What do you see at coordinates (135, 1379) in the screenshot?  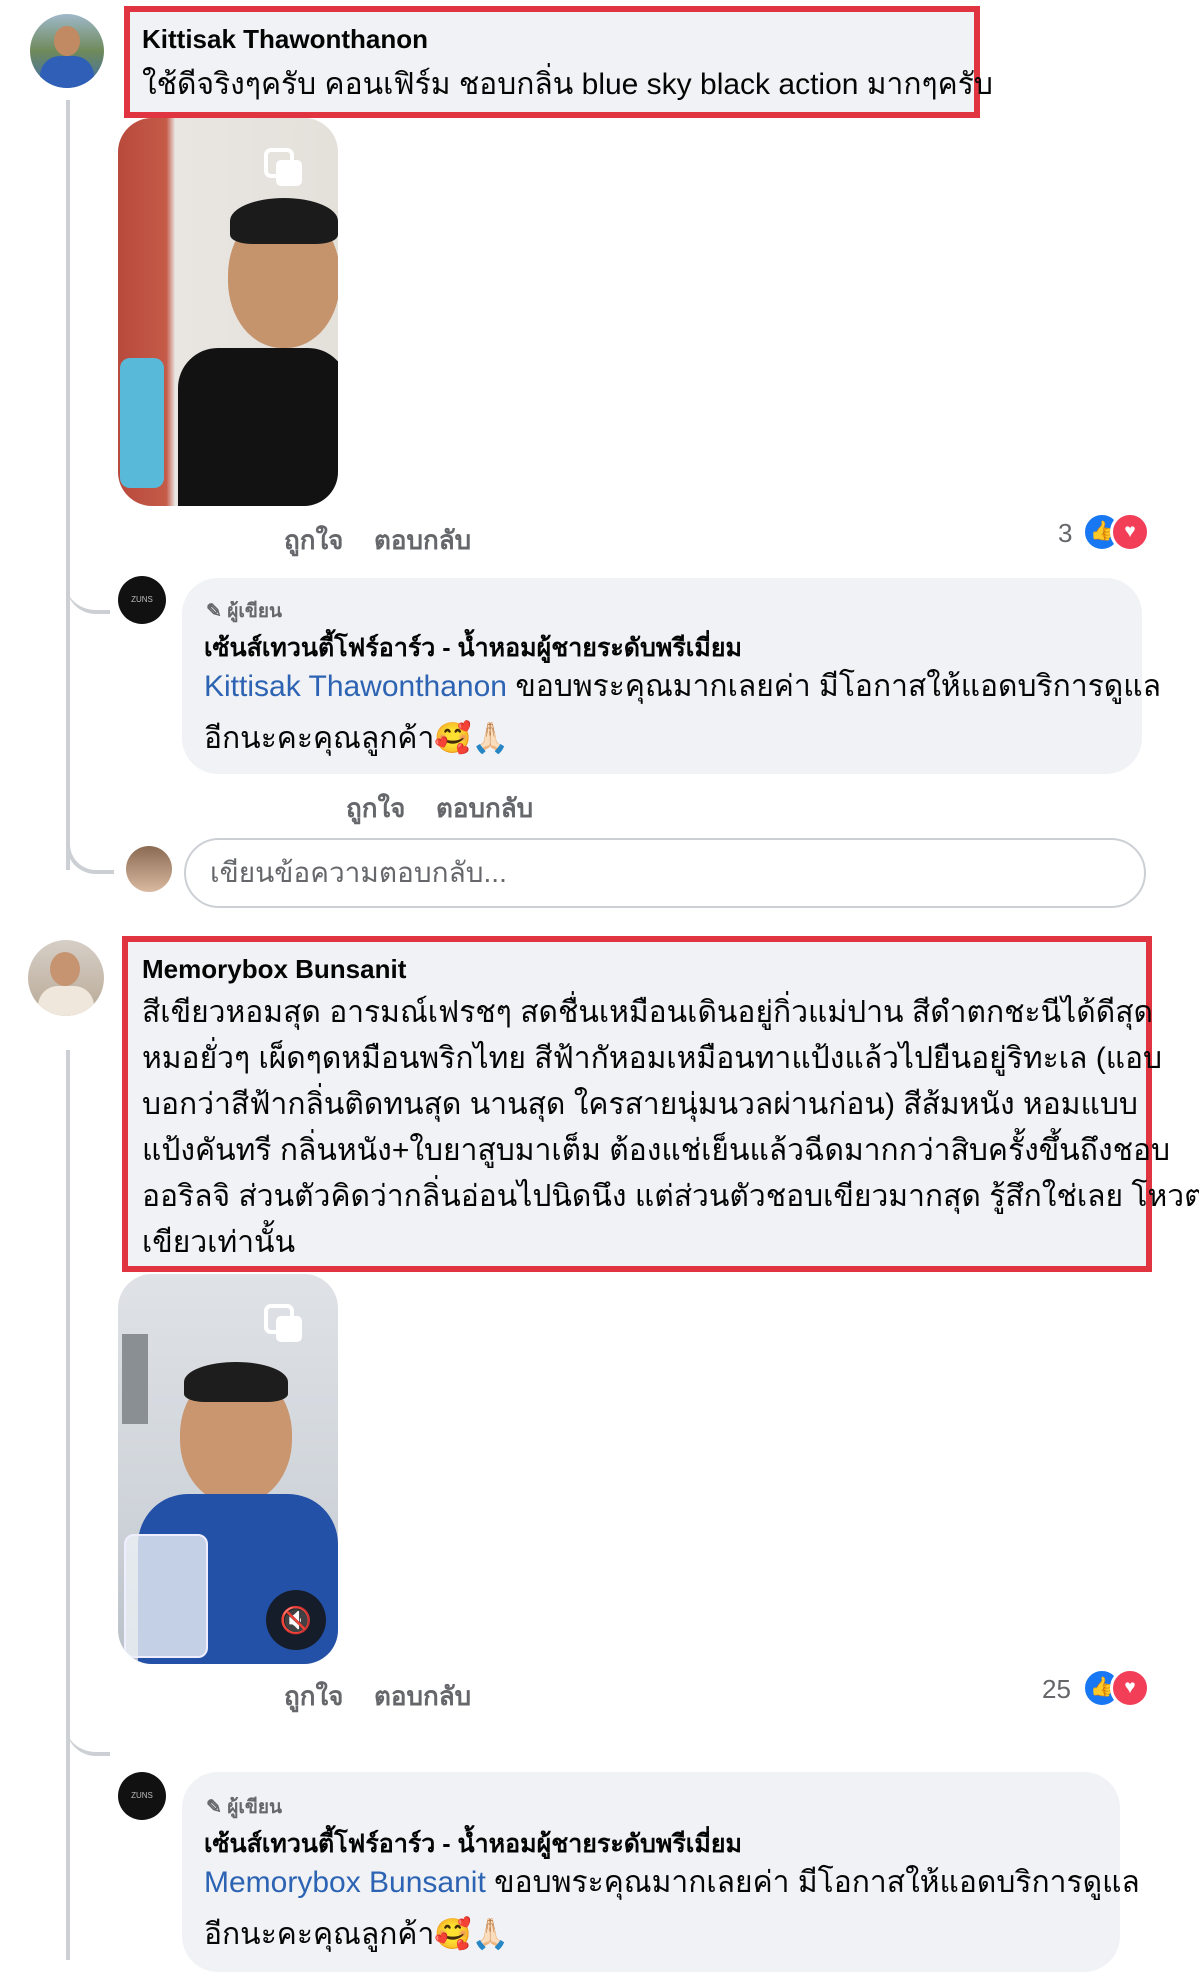 I see `video-window` at bounding box center [135, 1379].